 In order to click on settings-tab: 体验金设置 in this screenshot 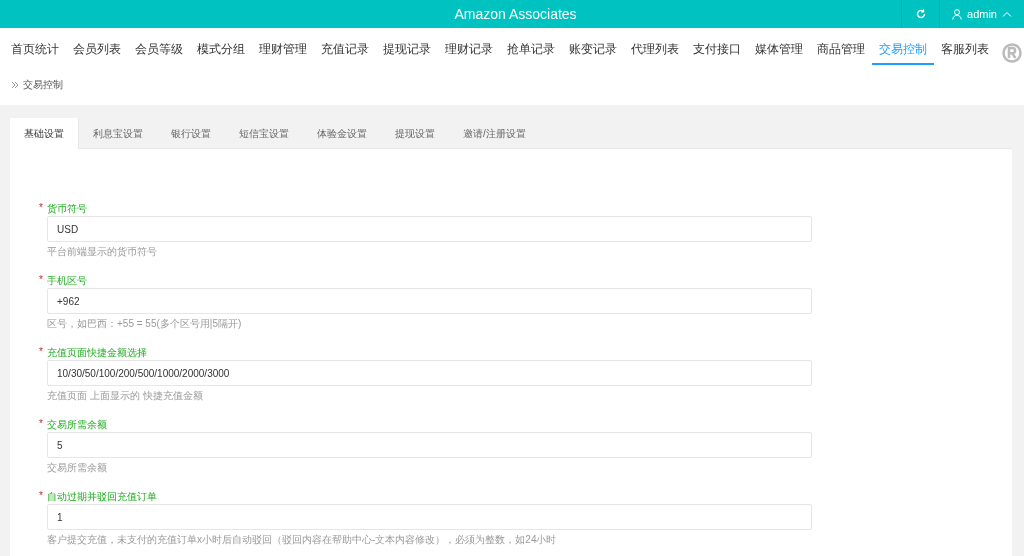, I will do `click(342, 133)`.